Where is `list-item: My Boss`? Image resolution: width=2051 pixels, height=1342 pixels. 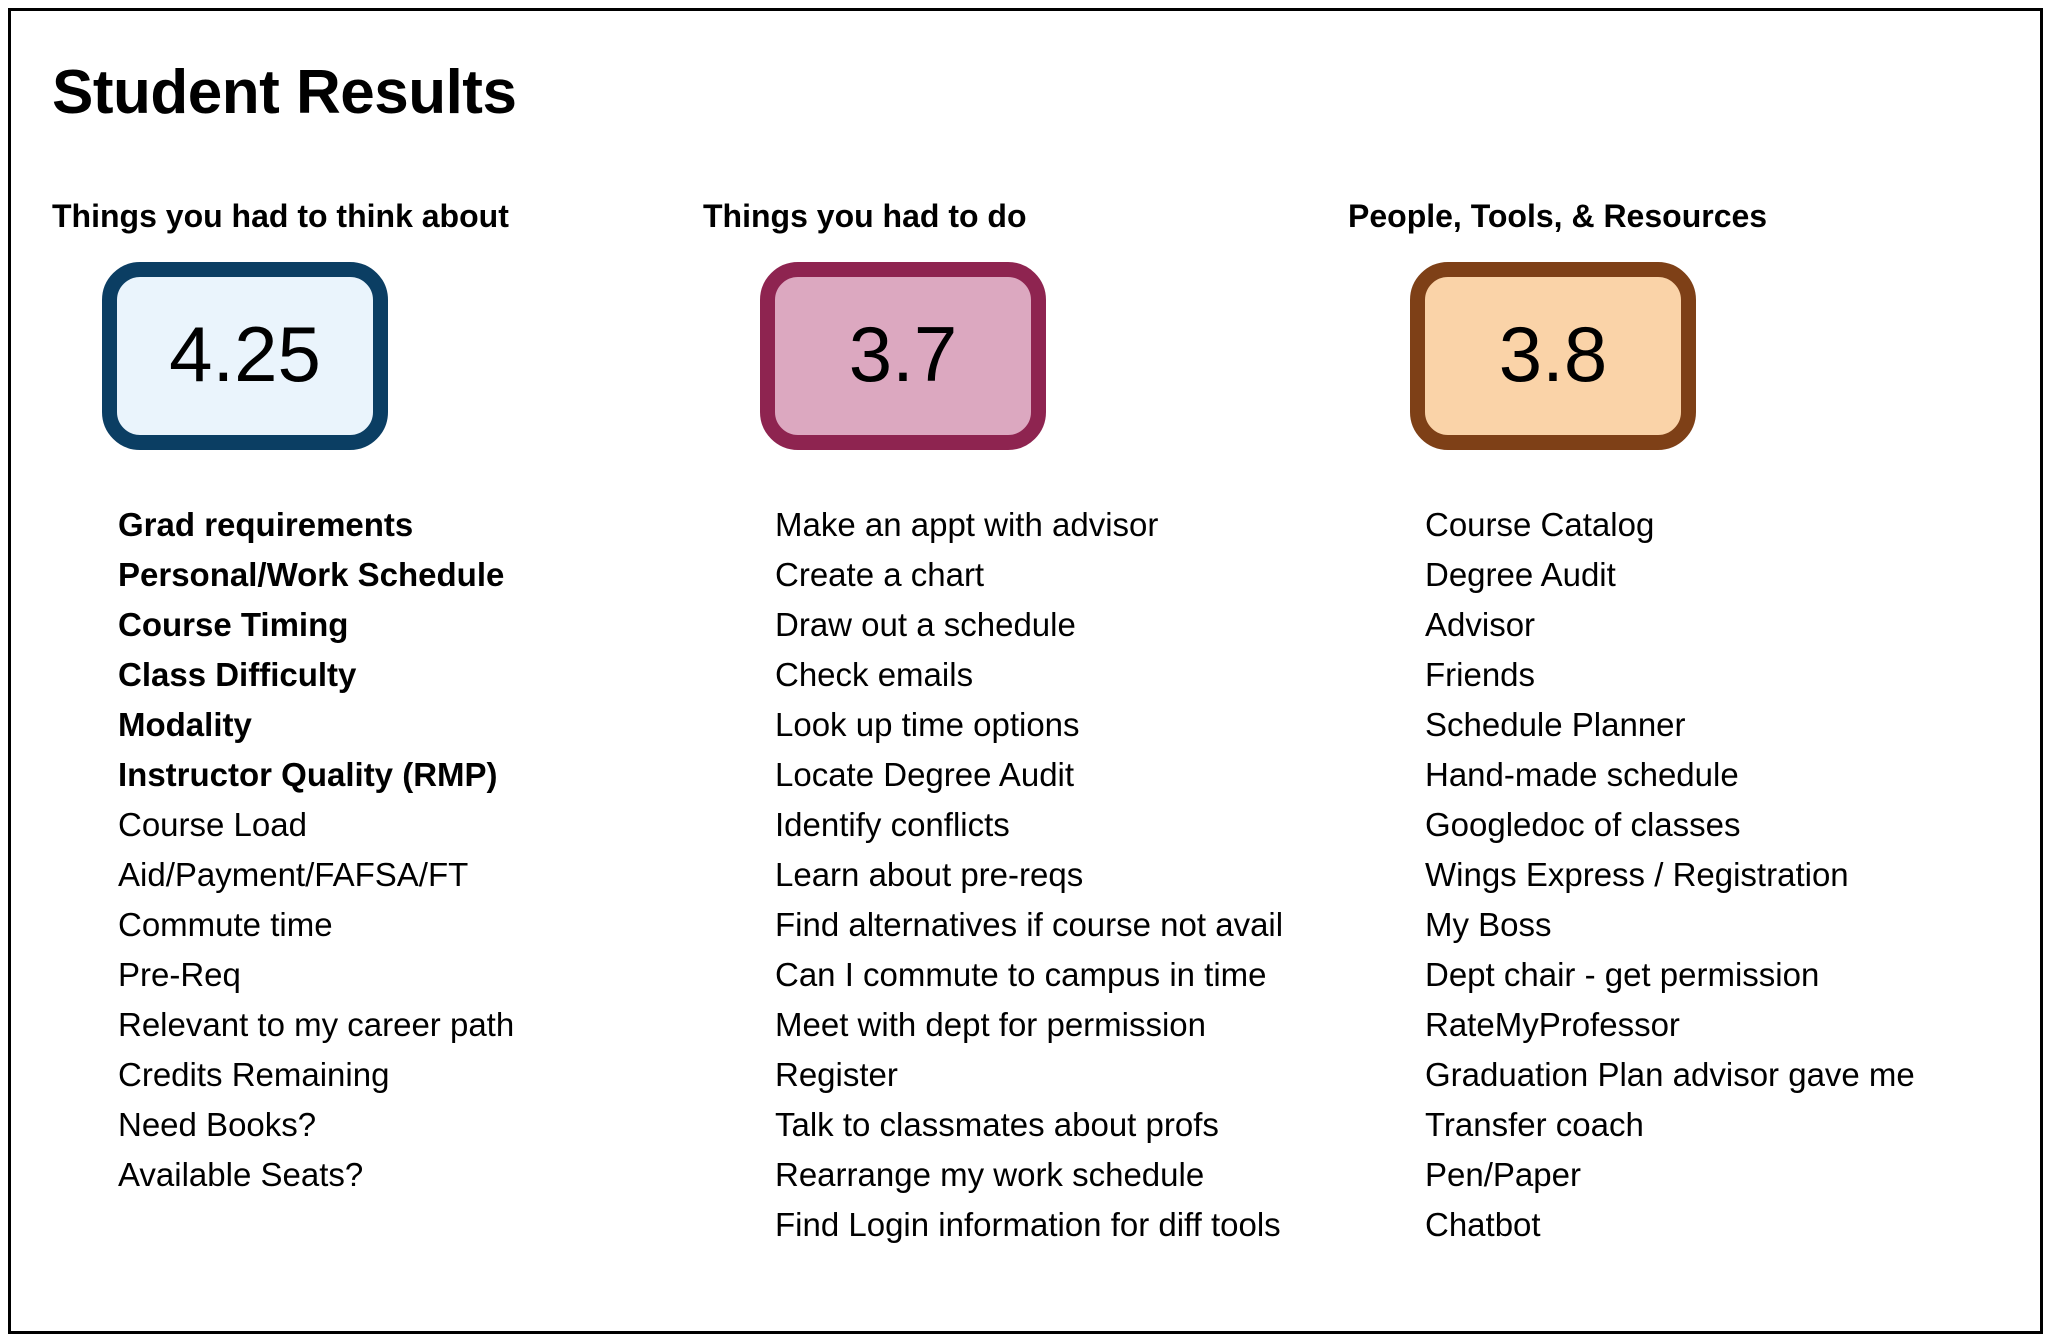 list-item: My Boss is located at coordinates (1488, 924).